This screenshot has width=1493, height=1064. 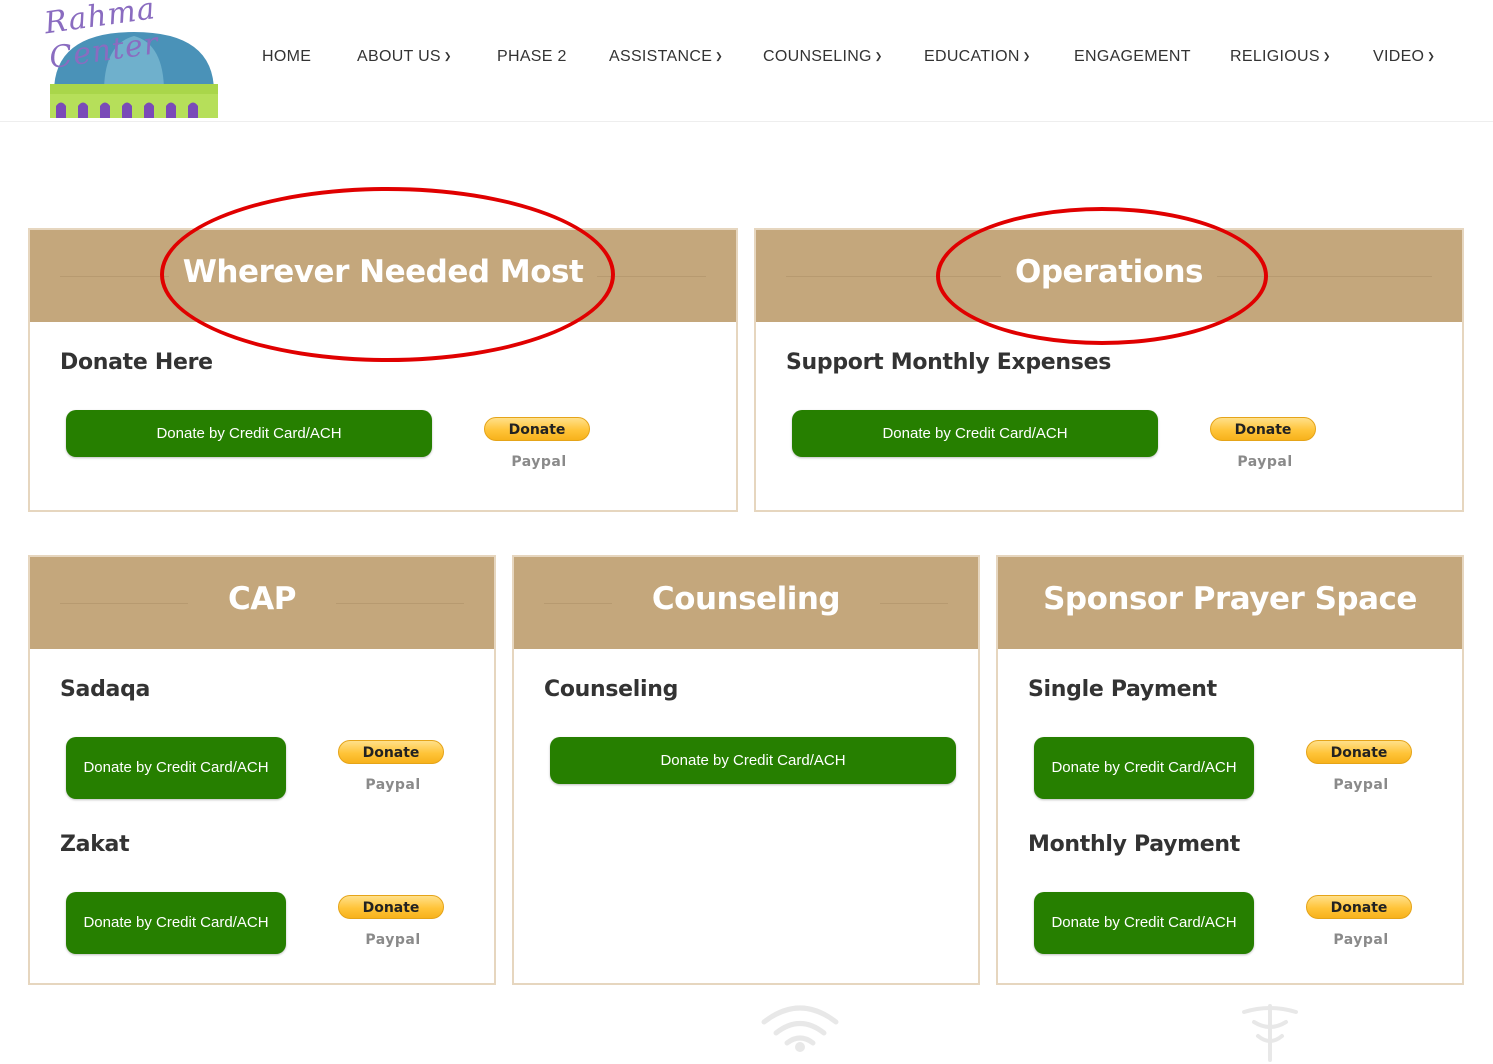 I want to click on section-title-zakat: Zakat, so click(x=95, y=844).